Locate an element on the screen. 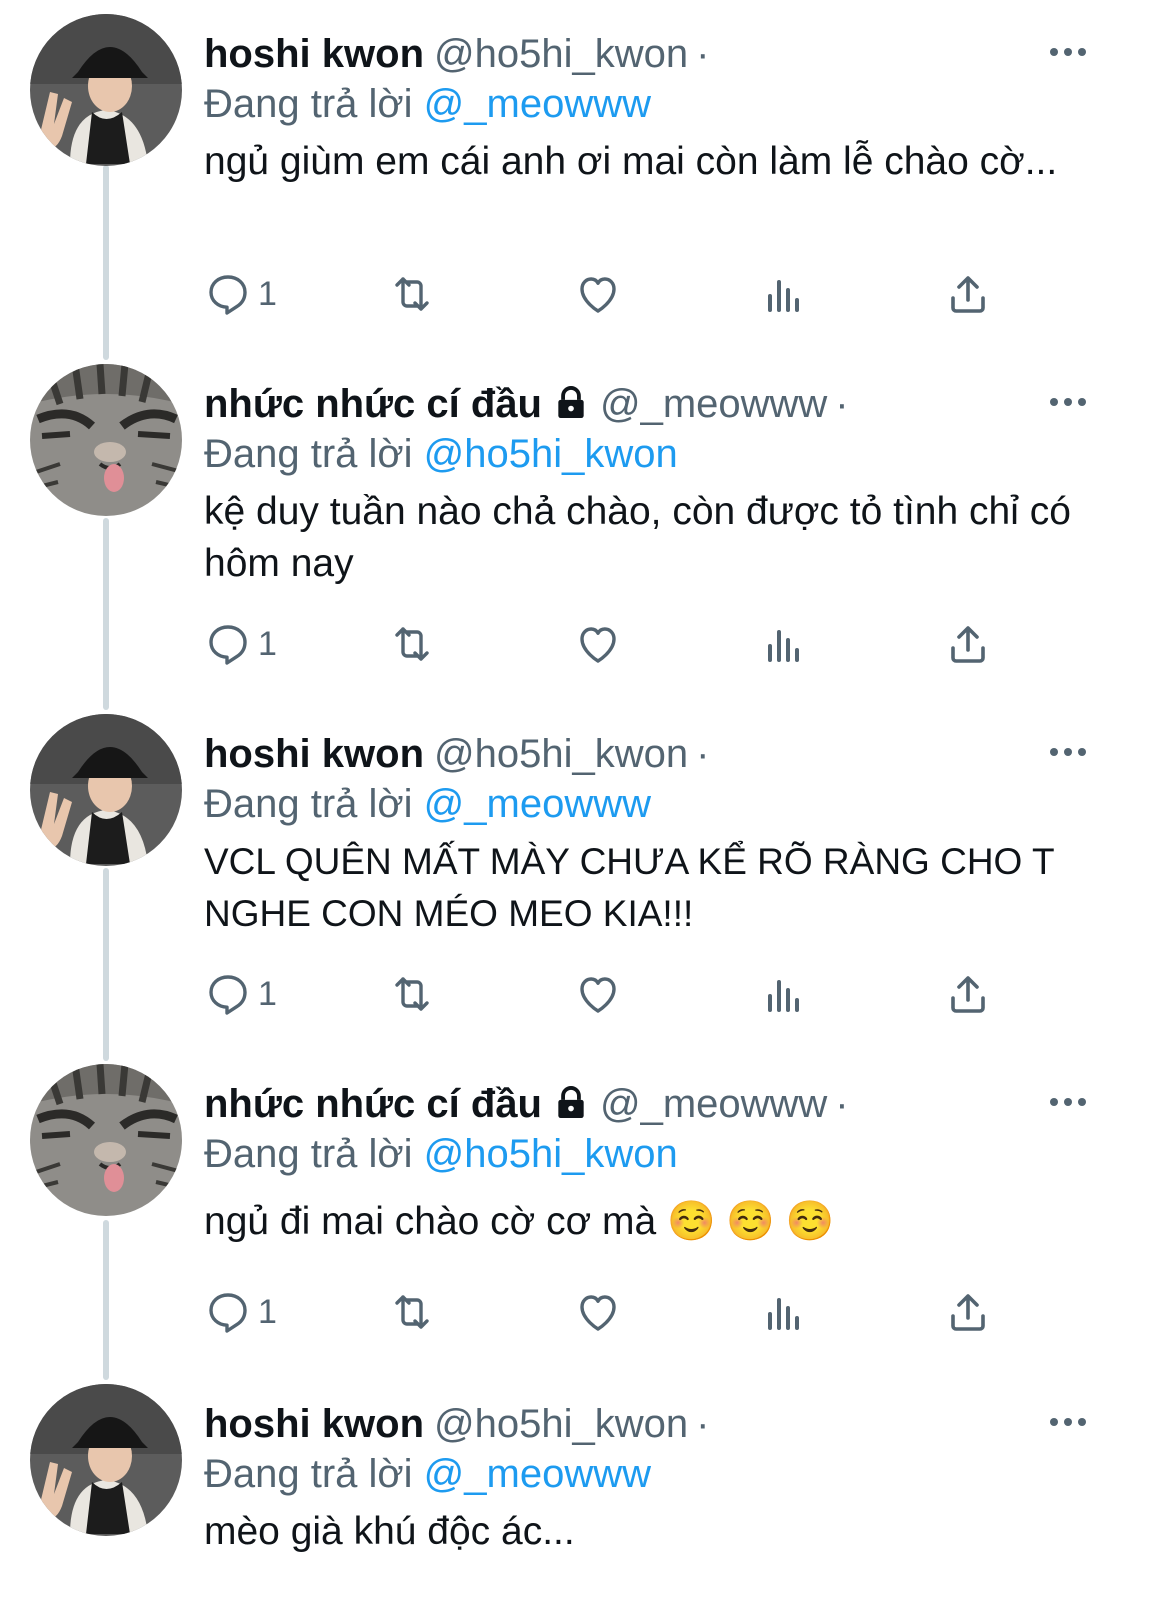 The height and width of the screenshot is (1623, 1170). tweet-text: ngủ đi mai chào cờ cơ mà ☺️ ☺️ ☺️ is located at coordinates (519, 1221).